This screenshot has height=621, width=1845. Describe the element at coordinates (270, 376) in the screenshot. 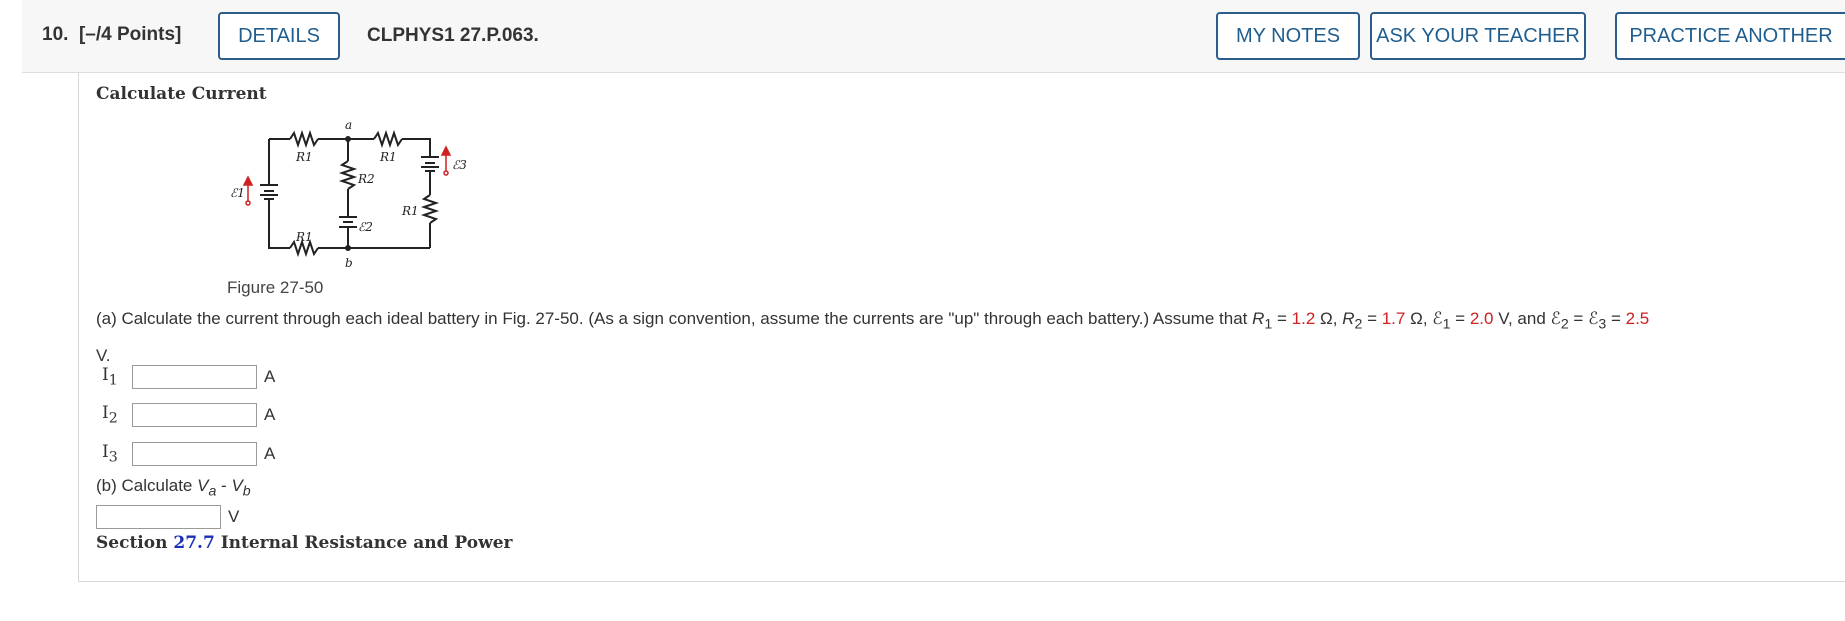

I see `i1-unit: A` at that location.